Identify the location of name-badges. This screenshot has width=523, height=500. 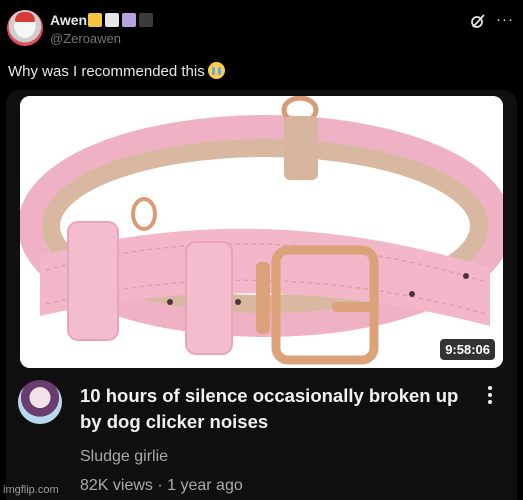
(120, 20).